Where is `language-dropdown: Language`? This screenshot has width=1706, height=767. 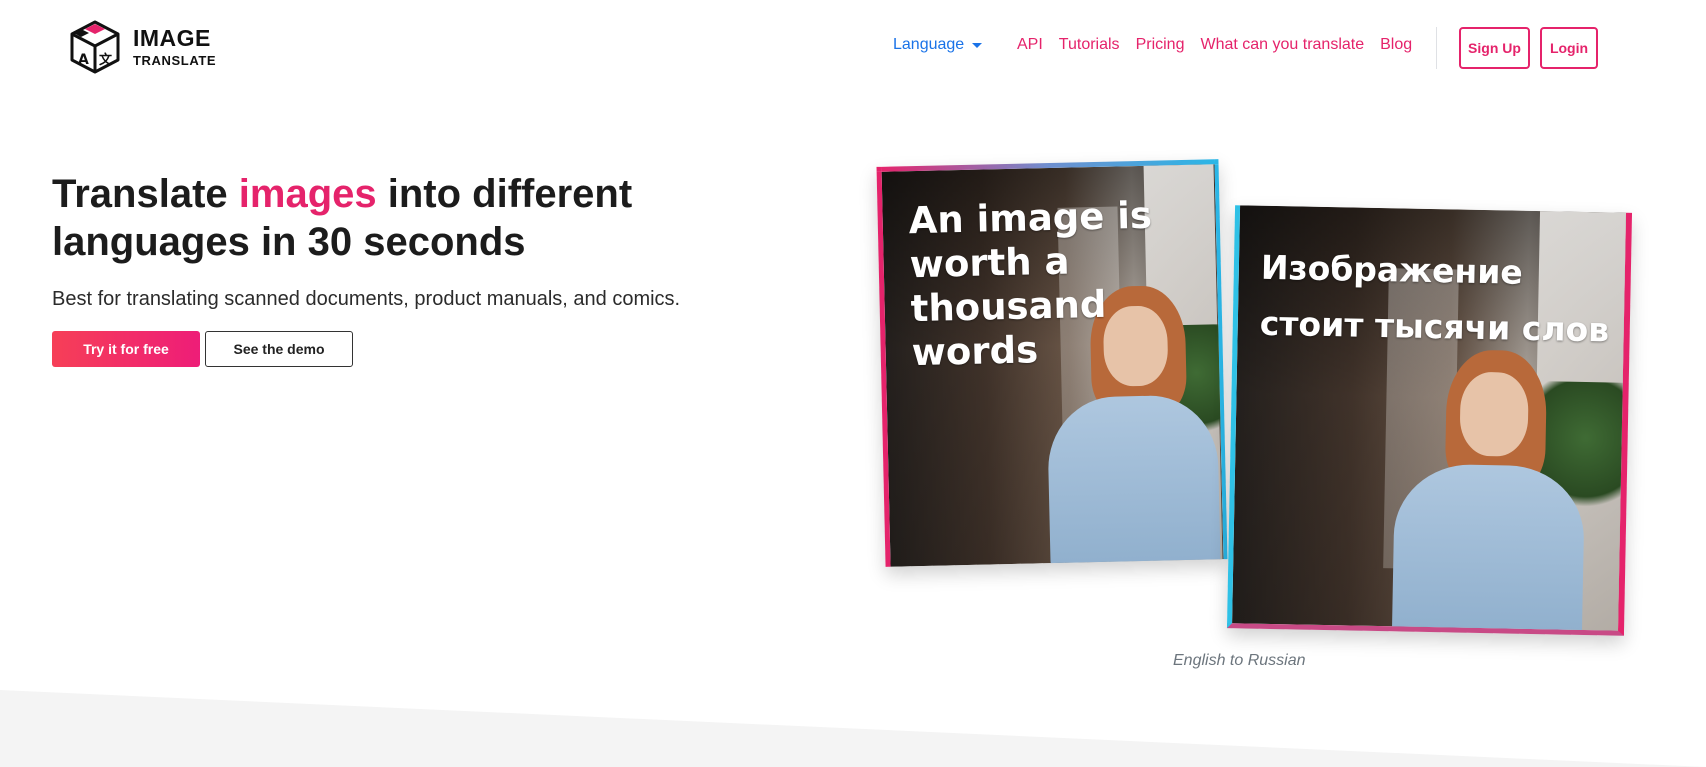
language-dropdown: Language is located at coordinates (938, 45).